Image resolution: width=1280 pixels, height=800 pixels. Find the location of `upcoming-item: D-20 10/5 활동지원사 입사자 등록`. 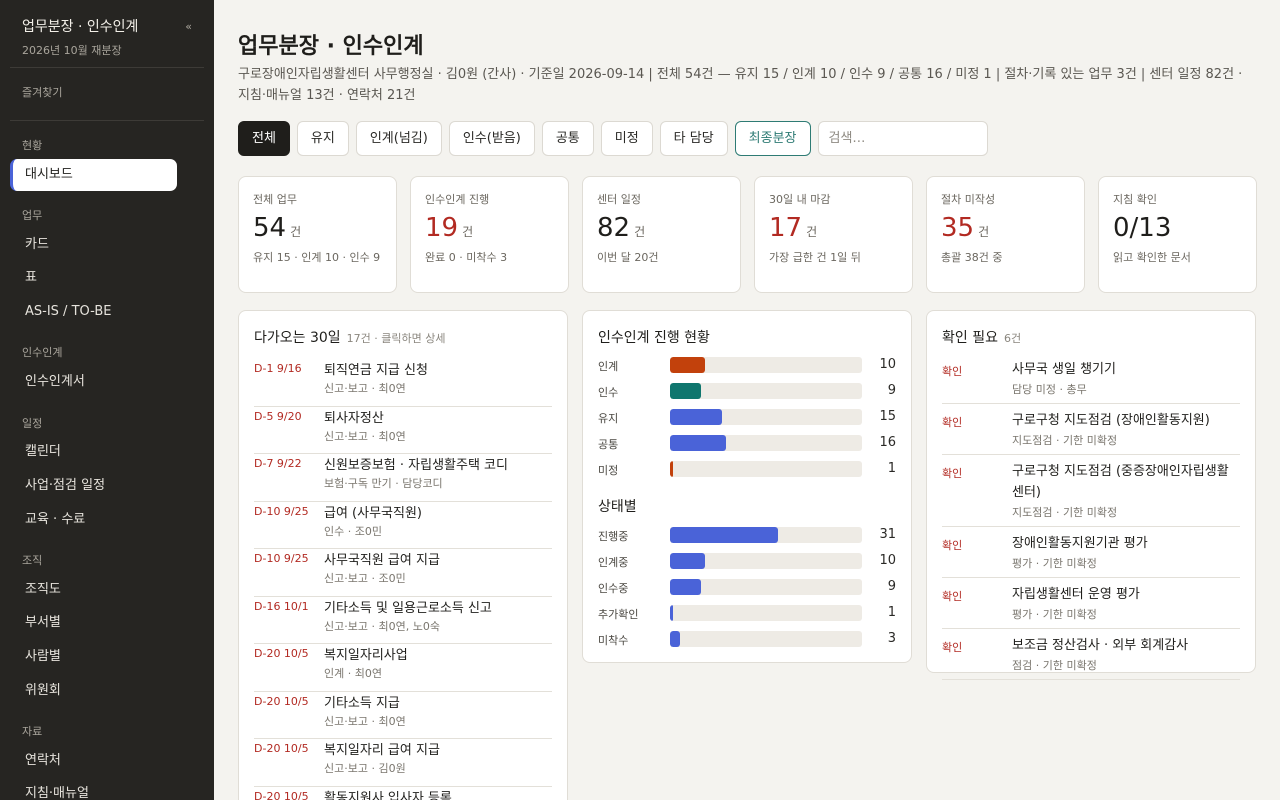

upcoming-item: D-20 10/5 활동지원사 입사자 등록 is located at coordinates (403, 793).